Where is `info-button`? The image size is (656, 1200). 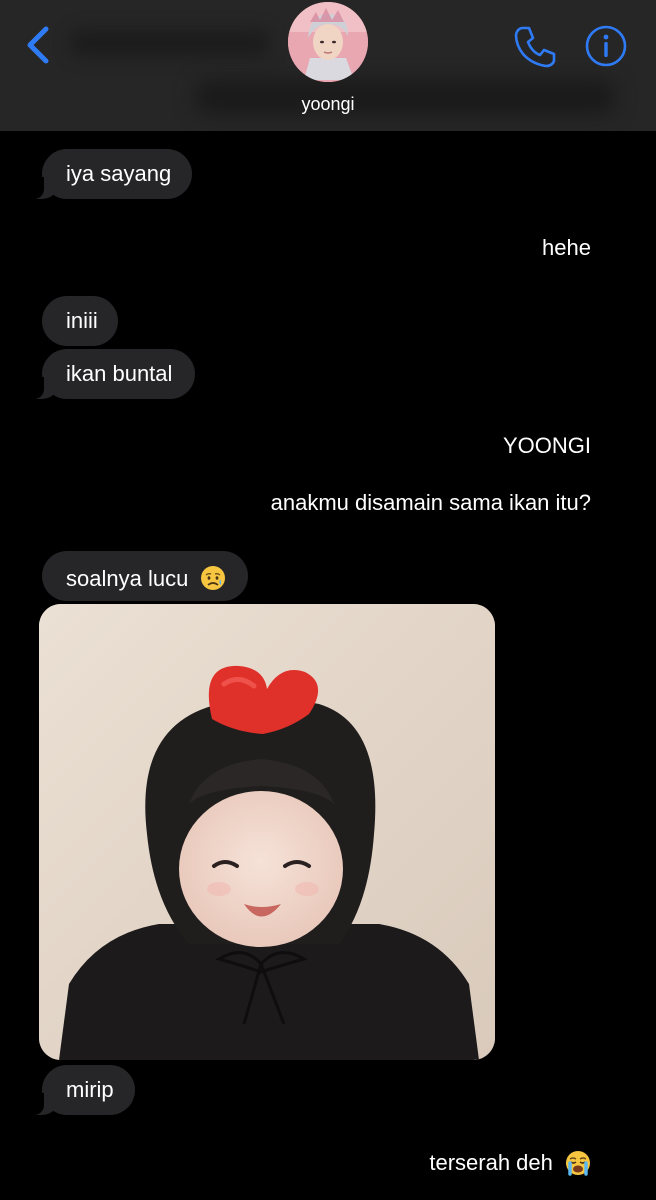 info-button is located at coordinates (606, 46).